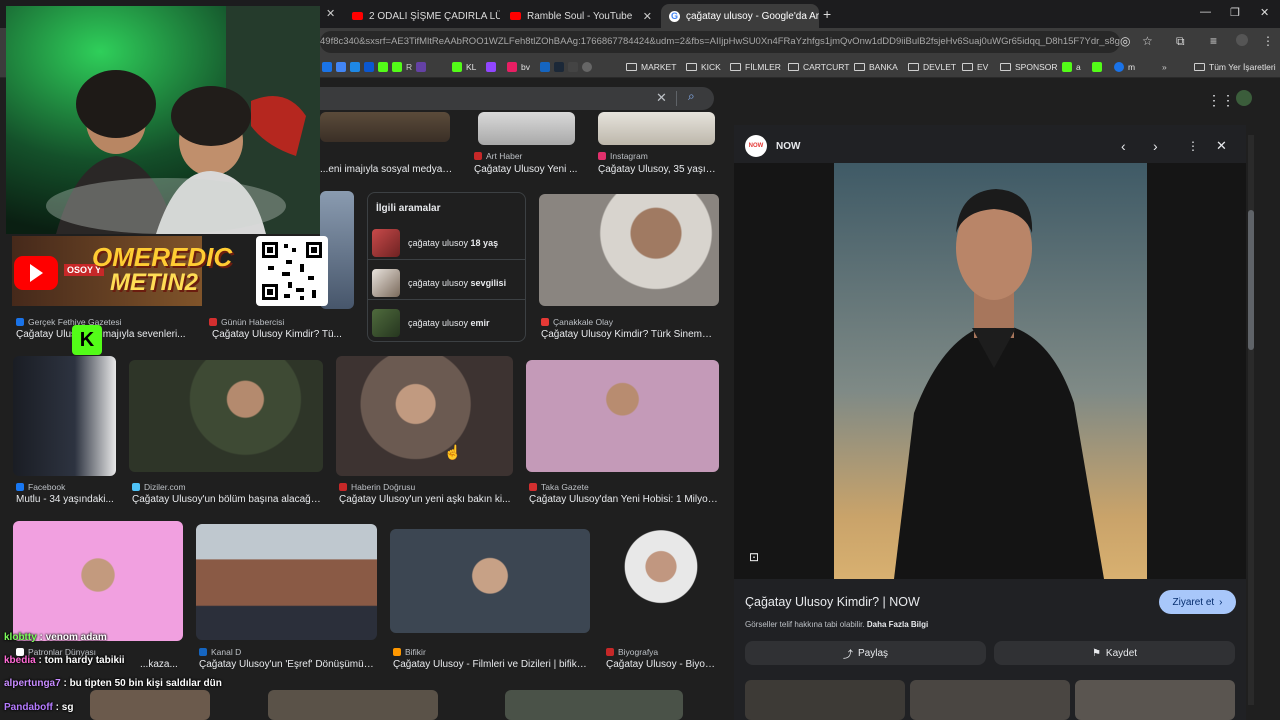  Describe the element at coordinates (1264, 12) in the screenshot. I see `window-close-icon: ✕` at that location.